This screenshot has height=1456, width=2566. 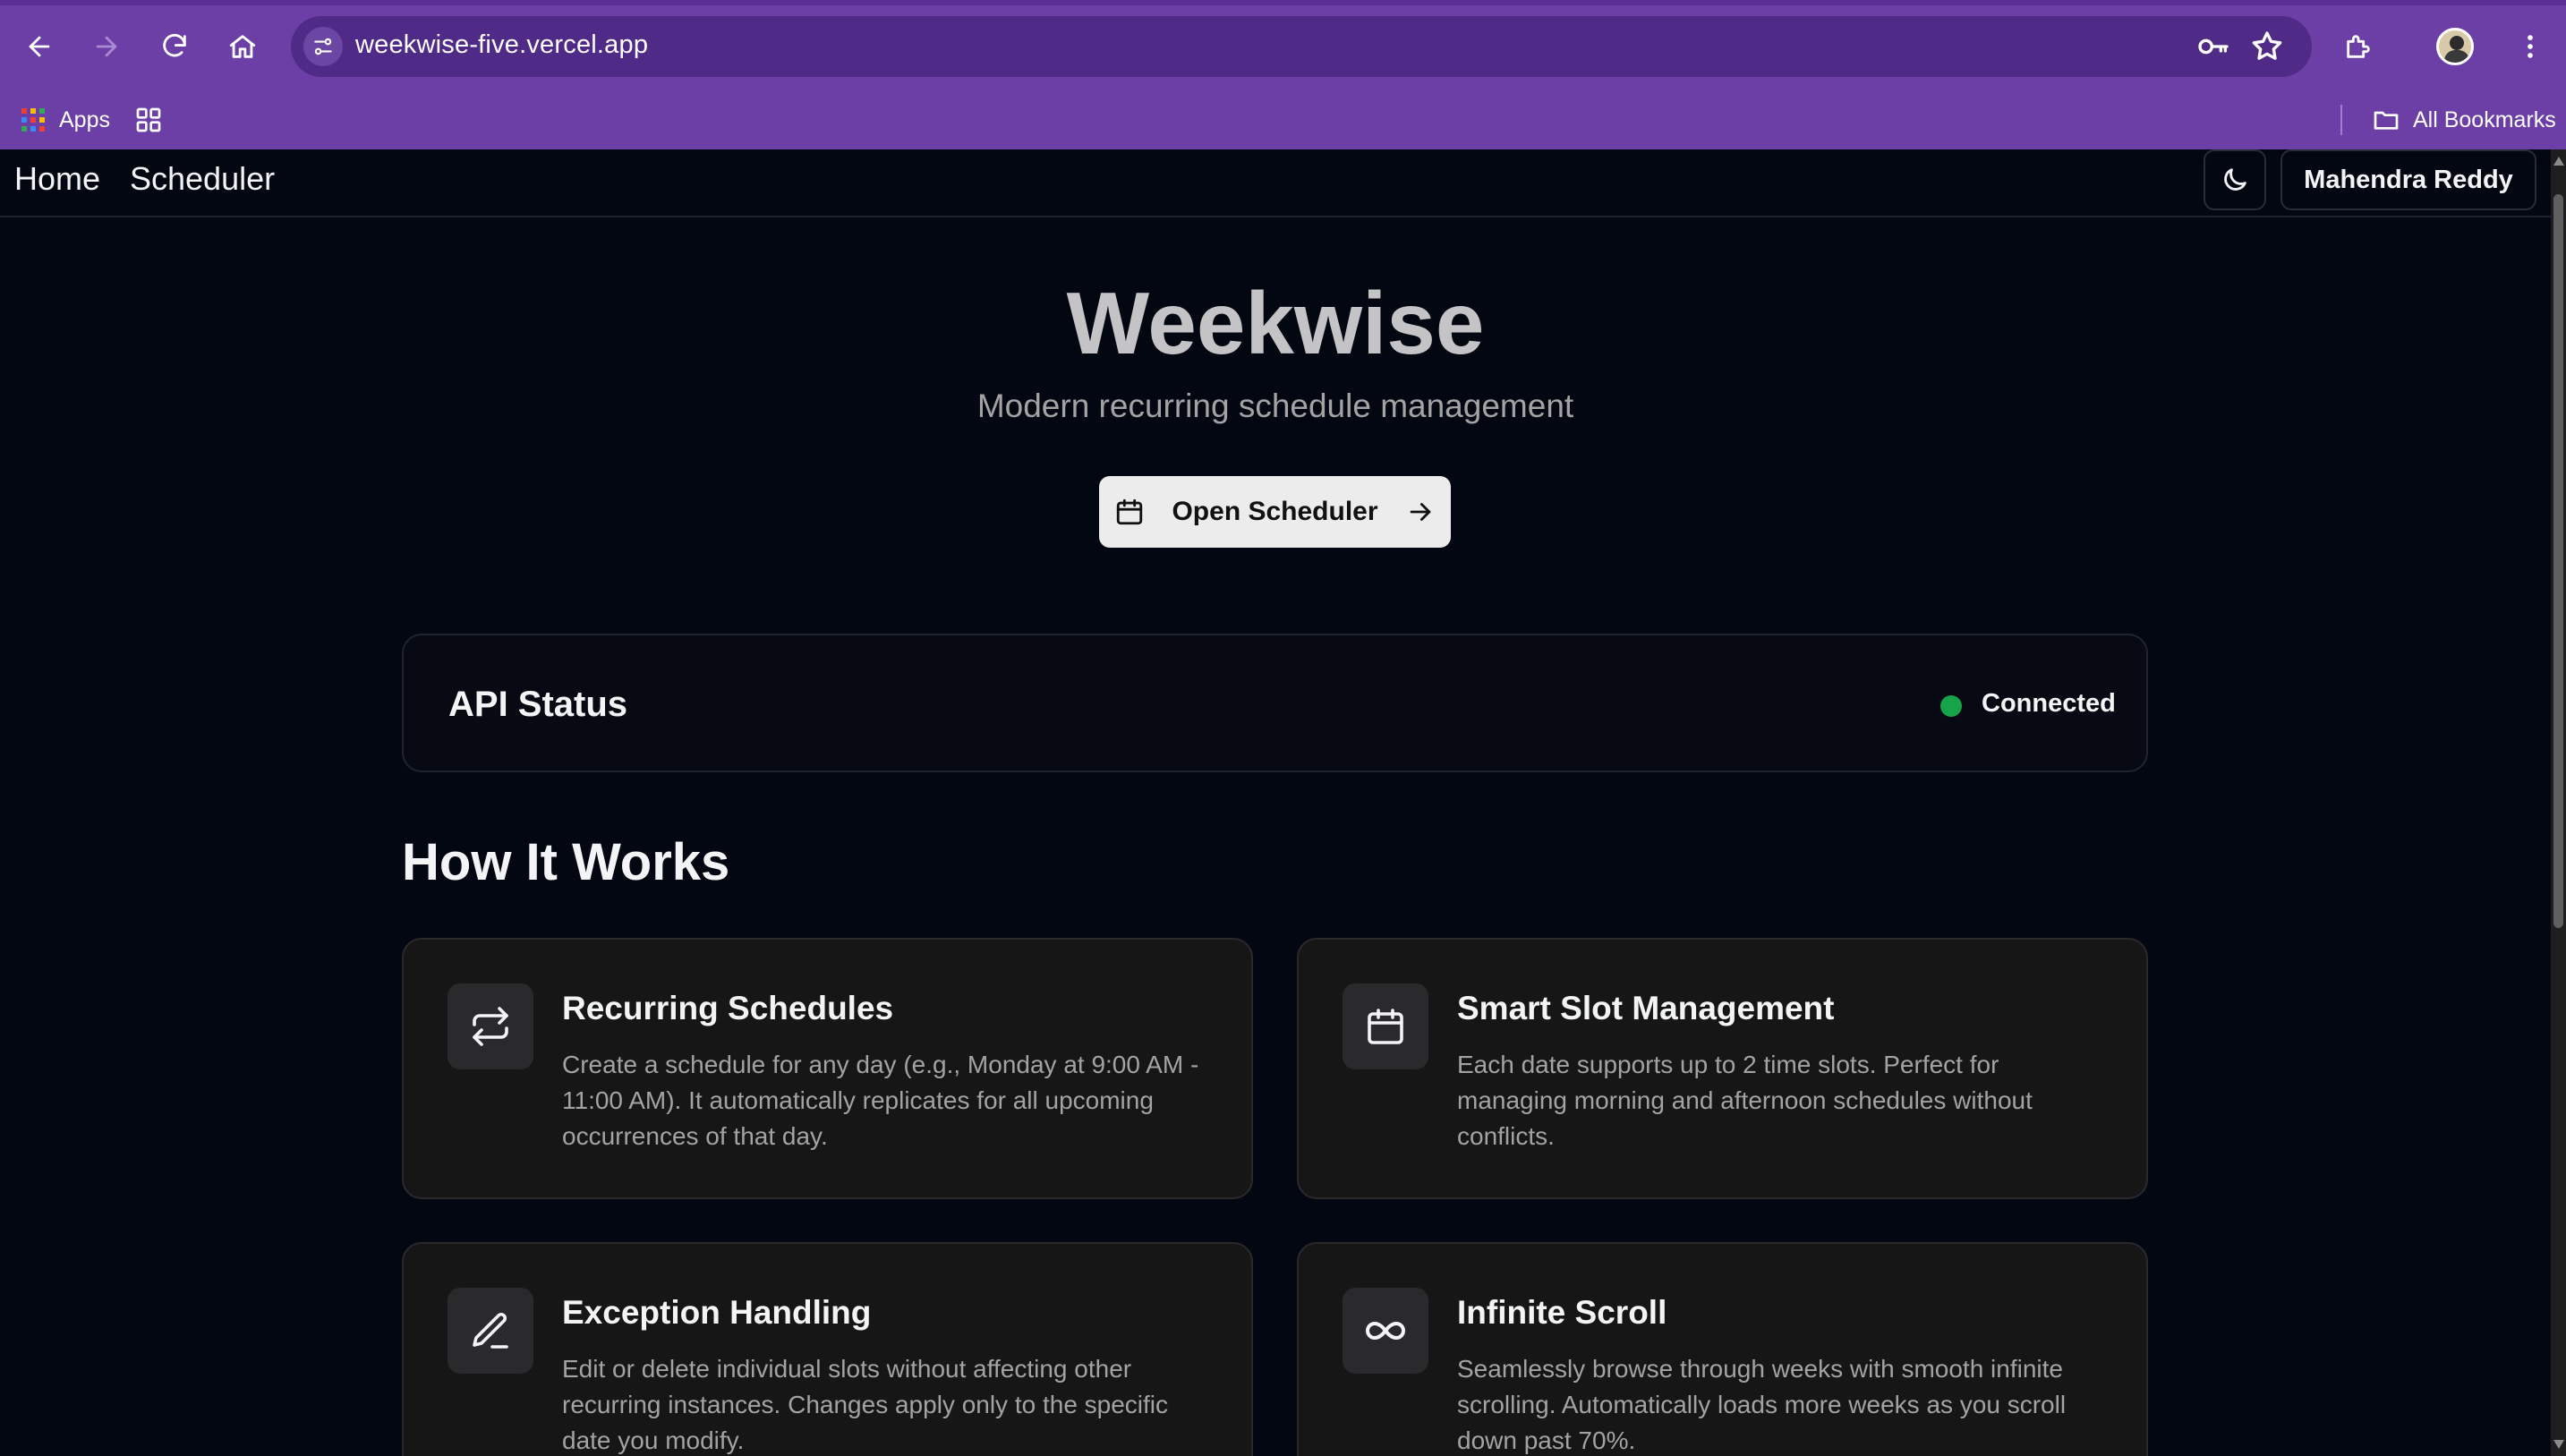 What do you see at coordinates (2558, 1445) in the screenshot?
I see `scroll-down-arrow` at bounding box center [2558, 1445].